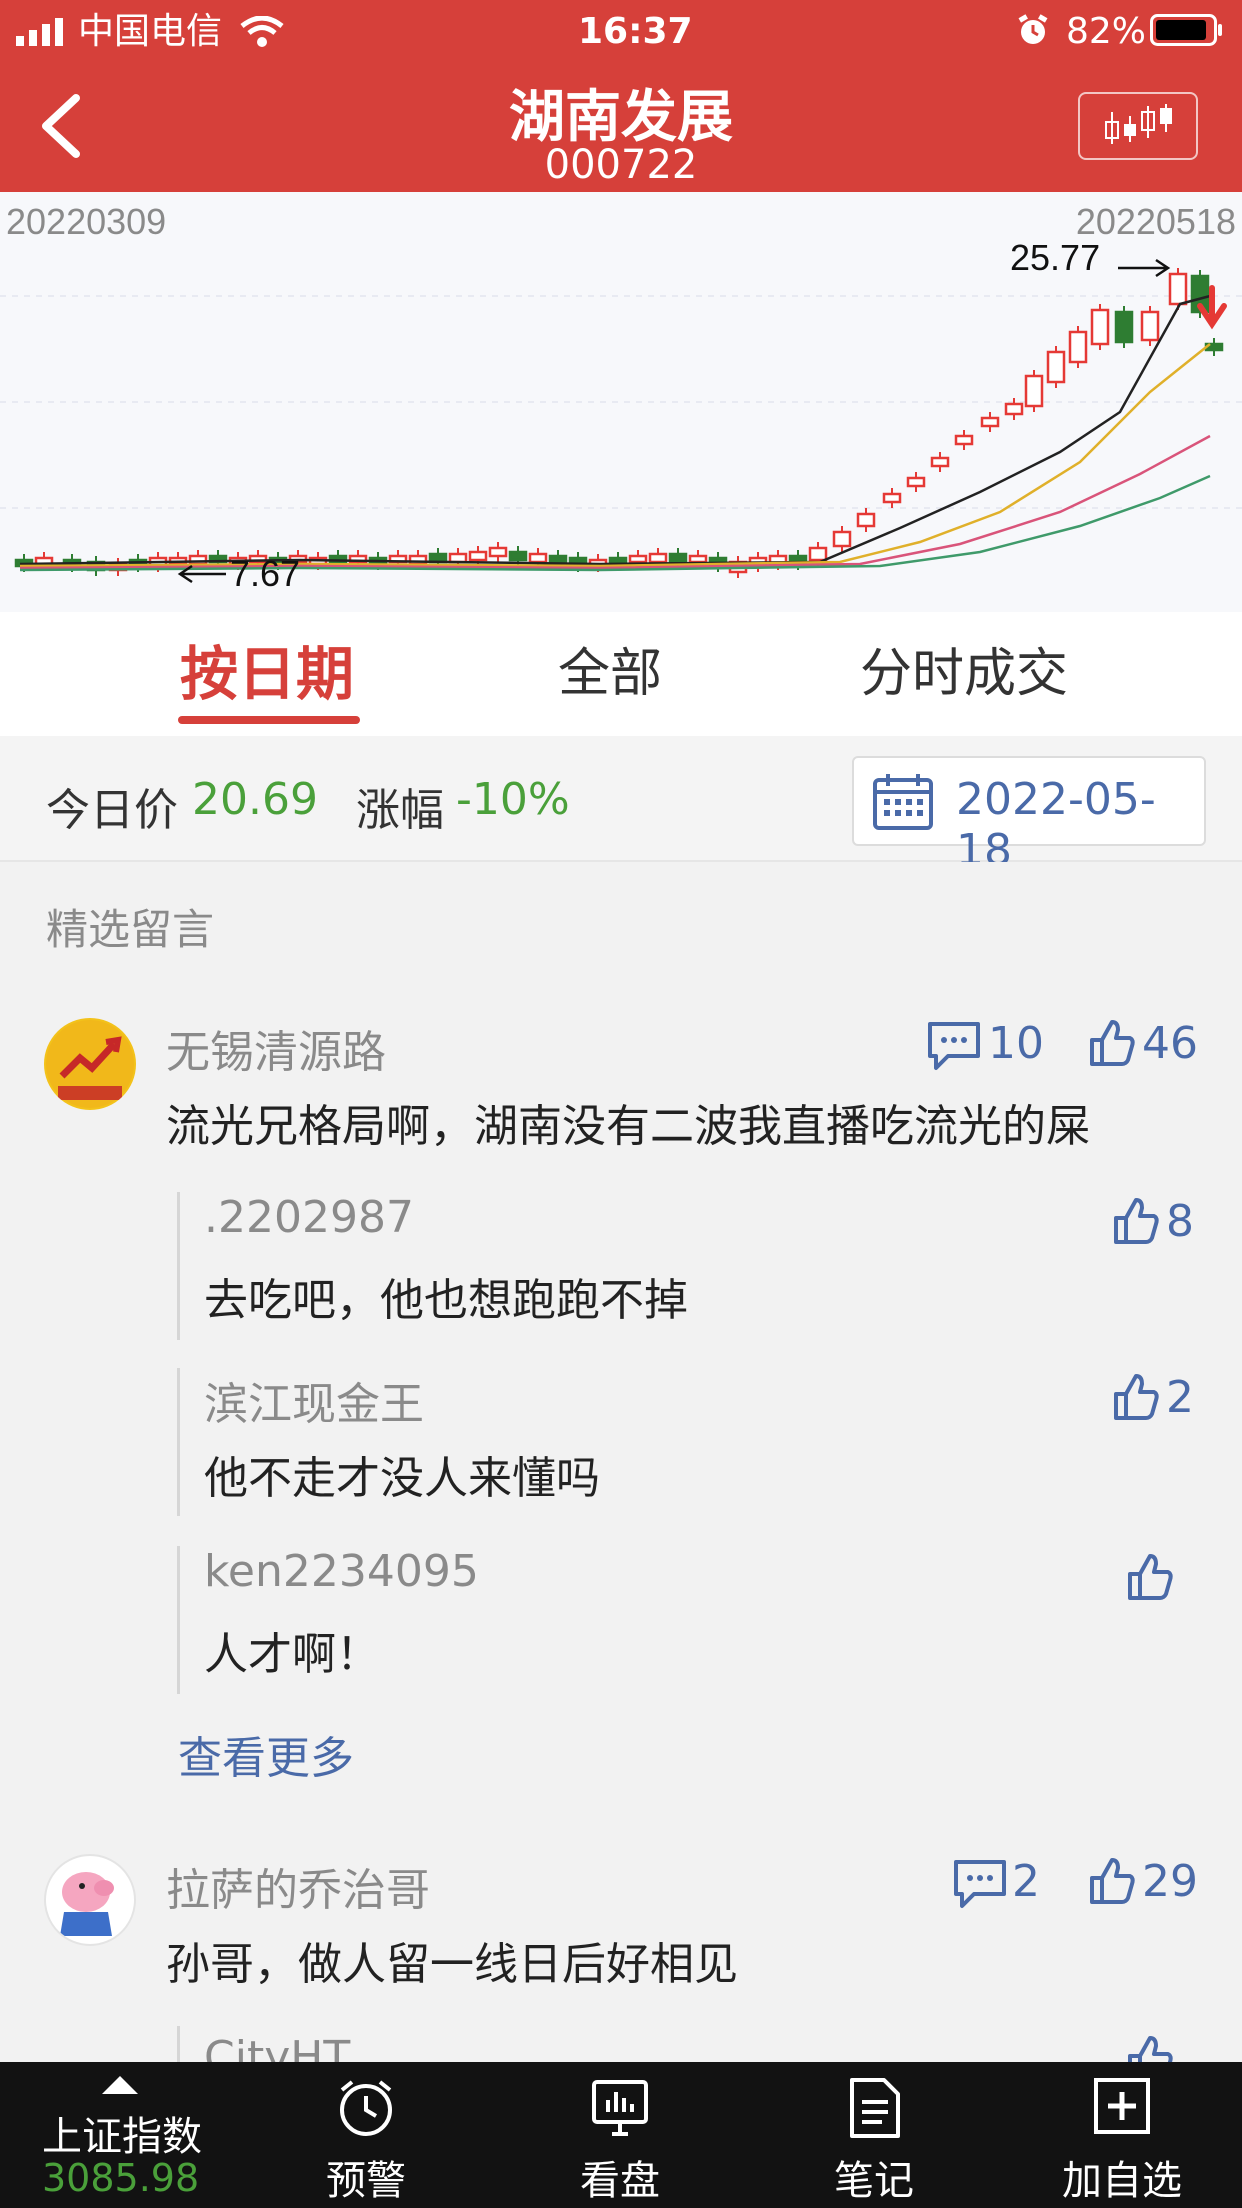 Image resolution: width=1242 pixels, height=2208 pixels. What do you see at coordinates (309, 1217) in the screenshot?
I see `reply-username: .2202987` at bounding box center [309, 1217].